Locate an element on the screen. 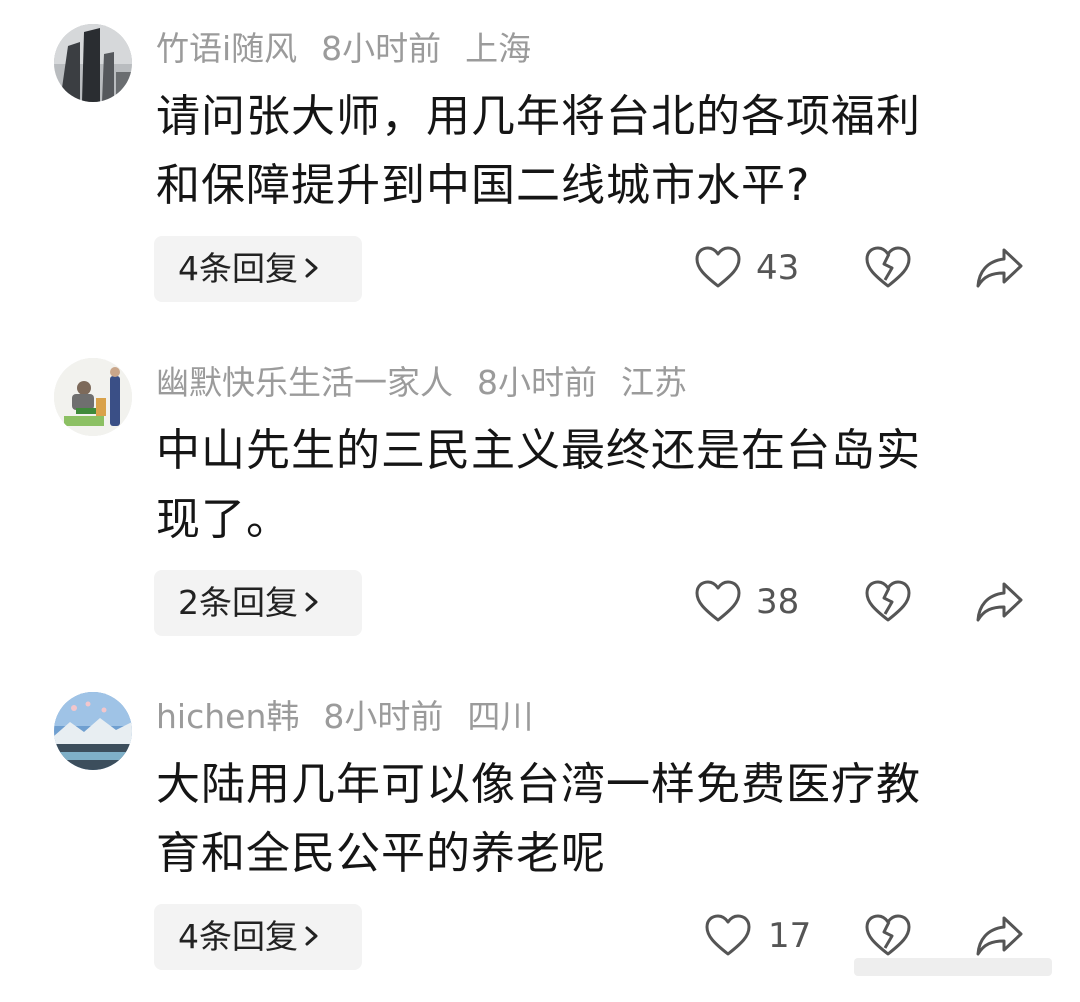 This screenshot has height=1002, width=1080. comment-text-line: 中山先生的三民主义最终还是在台岛实 is located at coordinates (538, 450).